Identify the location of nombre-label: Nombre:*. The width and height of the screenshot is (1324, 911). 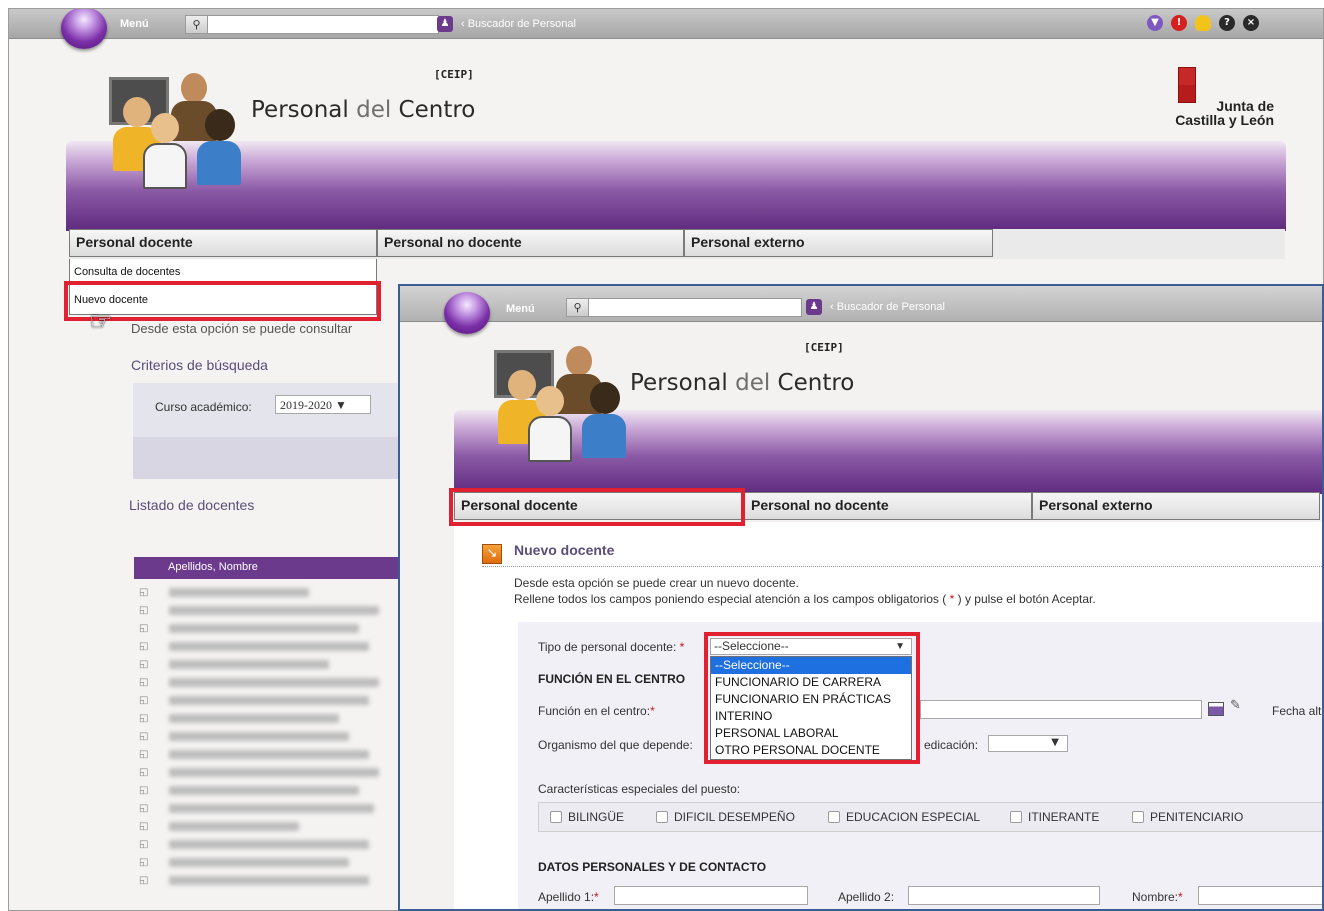
(1157, 897).